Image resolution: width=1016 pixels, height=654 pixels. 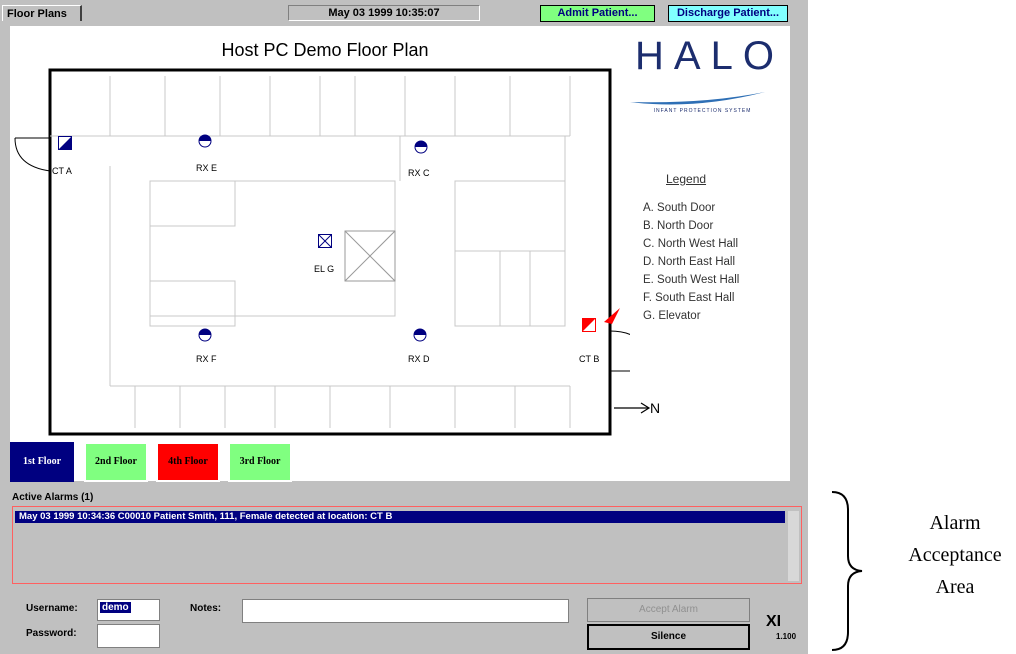 What do you see at coordinates (324, 269) in the screenshot?
I see `room-label-el-g: EL G` at bounding box center [324, 269].